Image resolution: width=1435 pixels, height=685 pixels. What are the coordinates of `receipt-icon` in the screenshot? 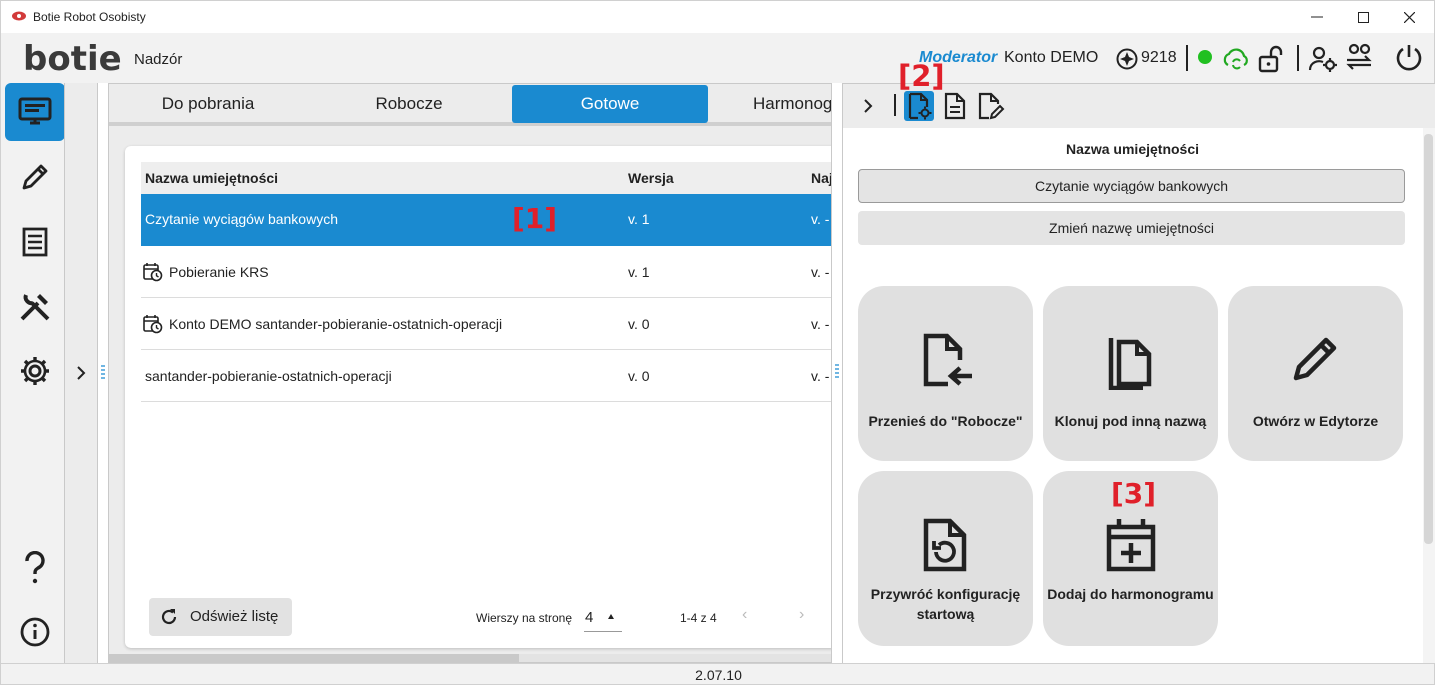 It's located at (35, 242).